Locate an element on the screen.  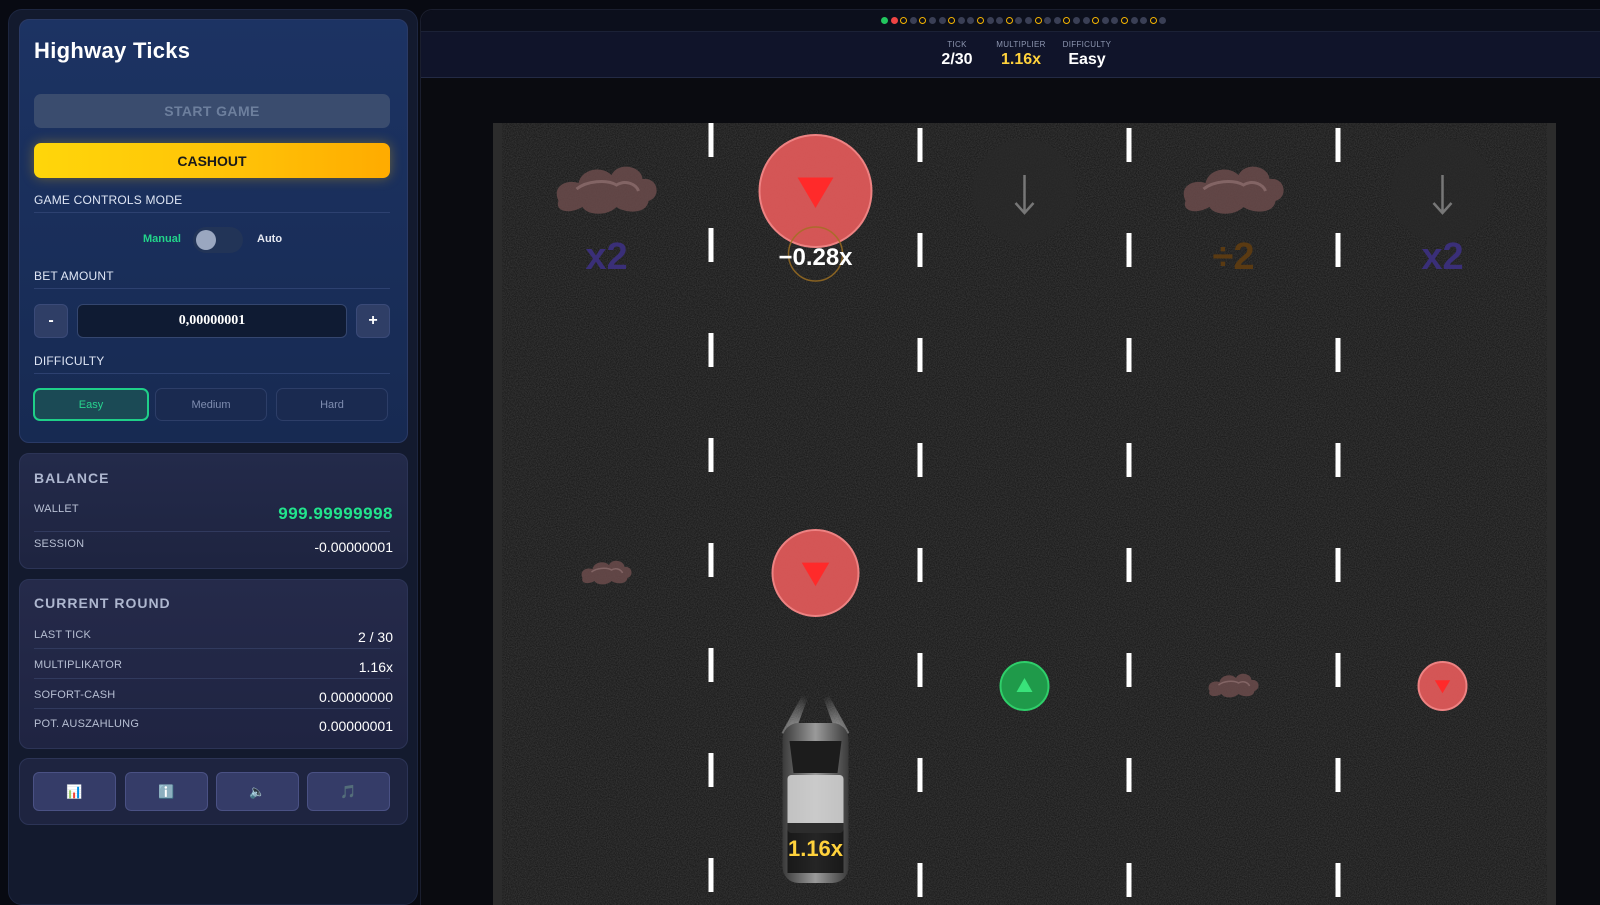
mode-toggle-row: Manual Auto is located at coordinates (214, 240).